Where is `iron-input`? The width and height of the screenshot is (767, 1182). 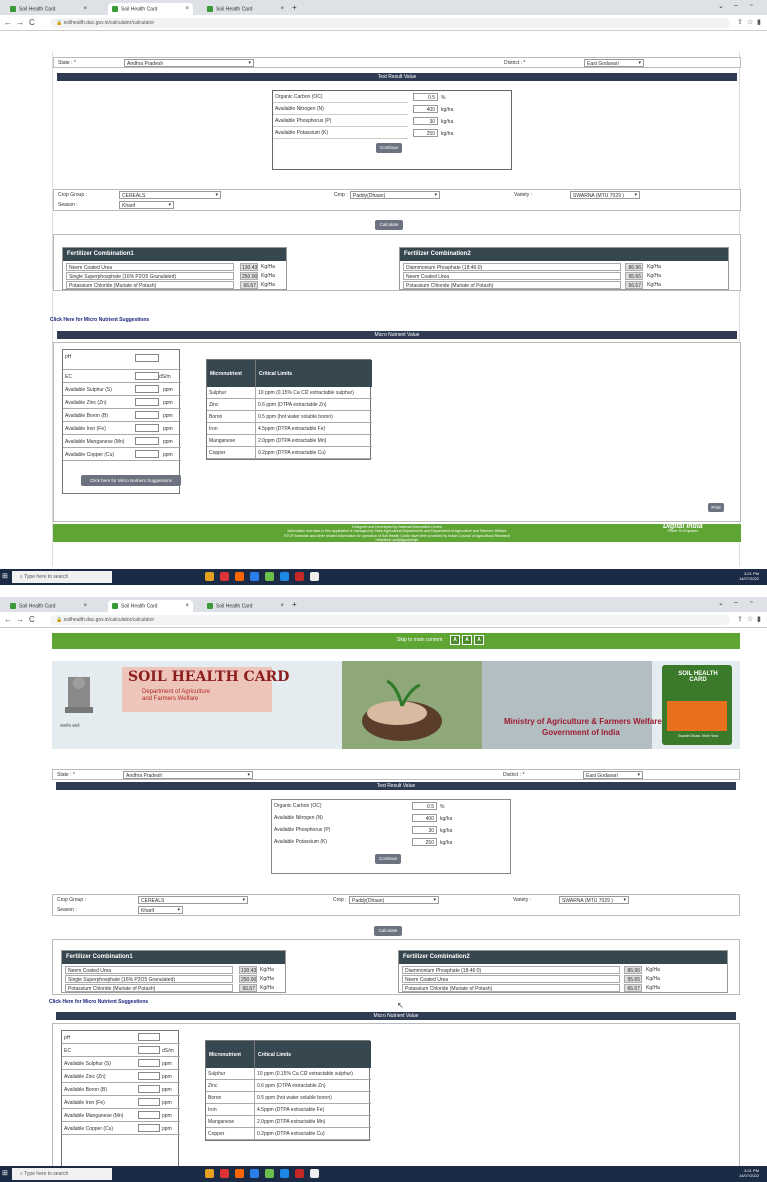
iron-input is located at coordinates (147, 428).